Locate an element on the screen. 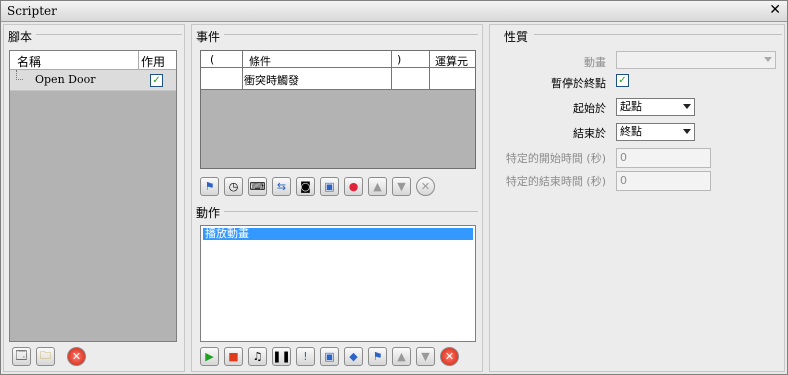  play-icon: ▶ is located at coordinates (209, 356).